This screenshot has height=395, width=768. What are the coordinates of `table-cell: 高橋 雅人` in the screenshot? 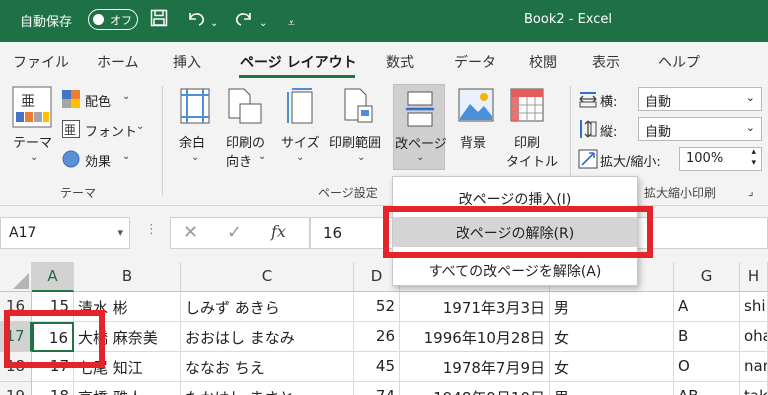 It's located at (127, 388).